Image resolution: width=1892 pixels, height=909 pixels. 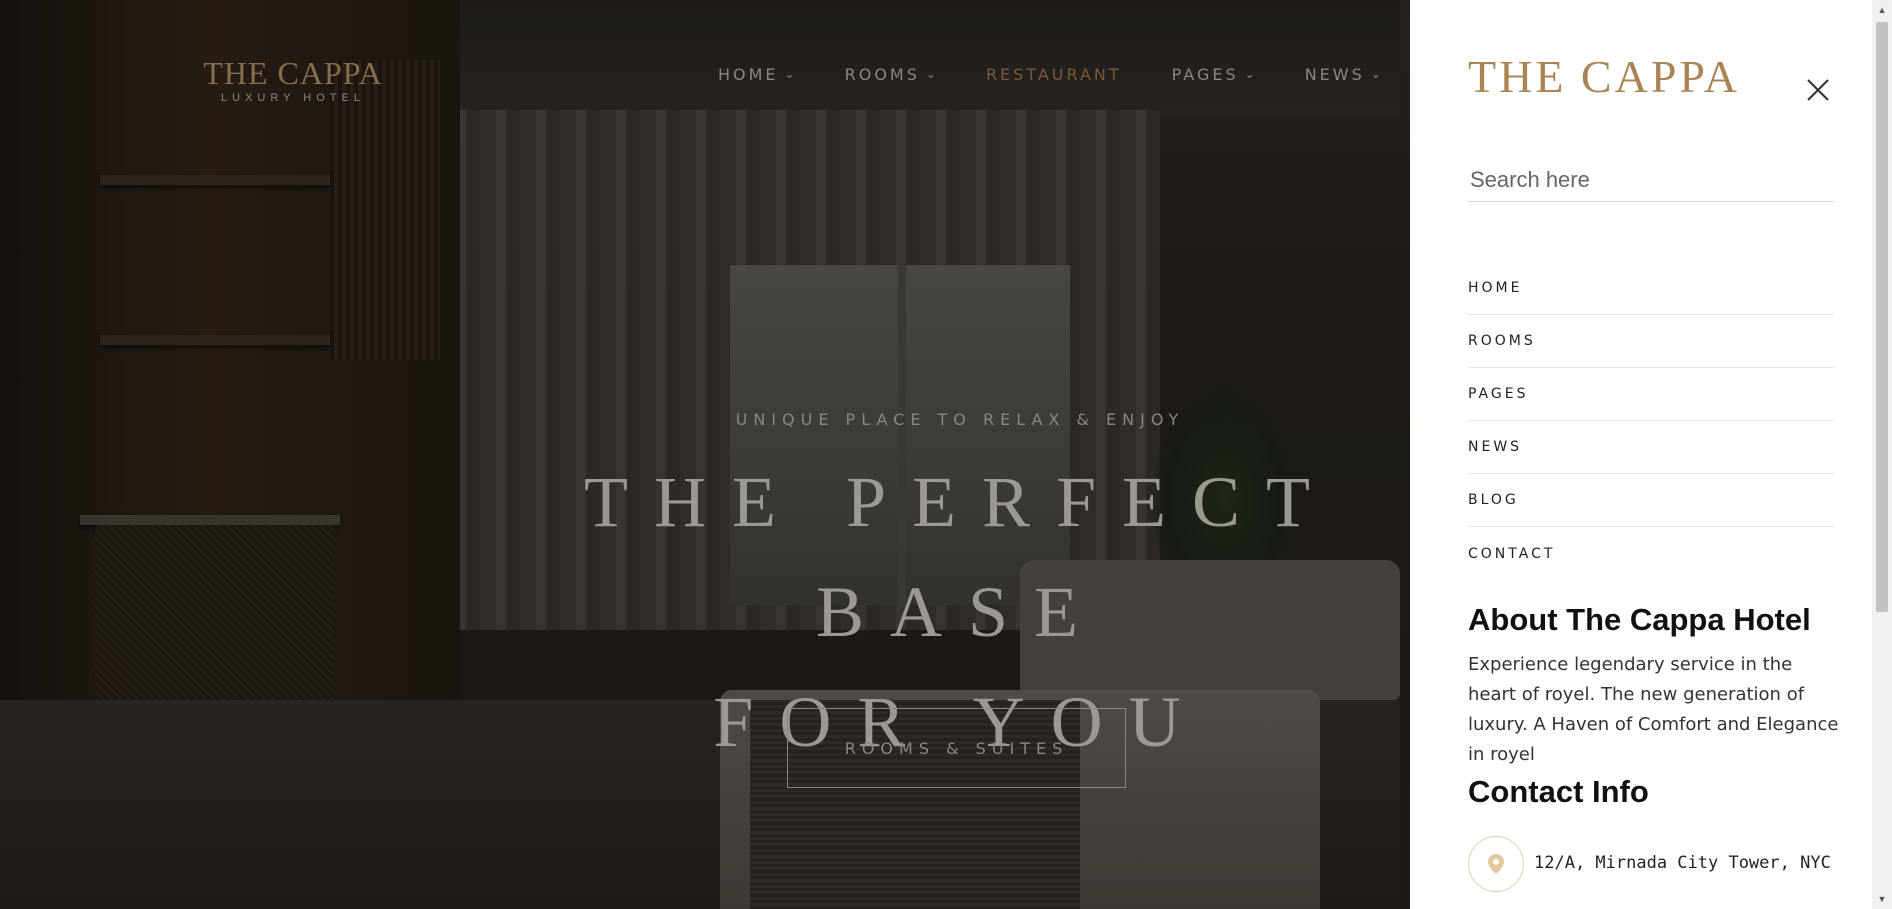 I want to click on nav-news: NEWS ⌄, so click(x=1343, y=74).